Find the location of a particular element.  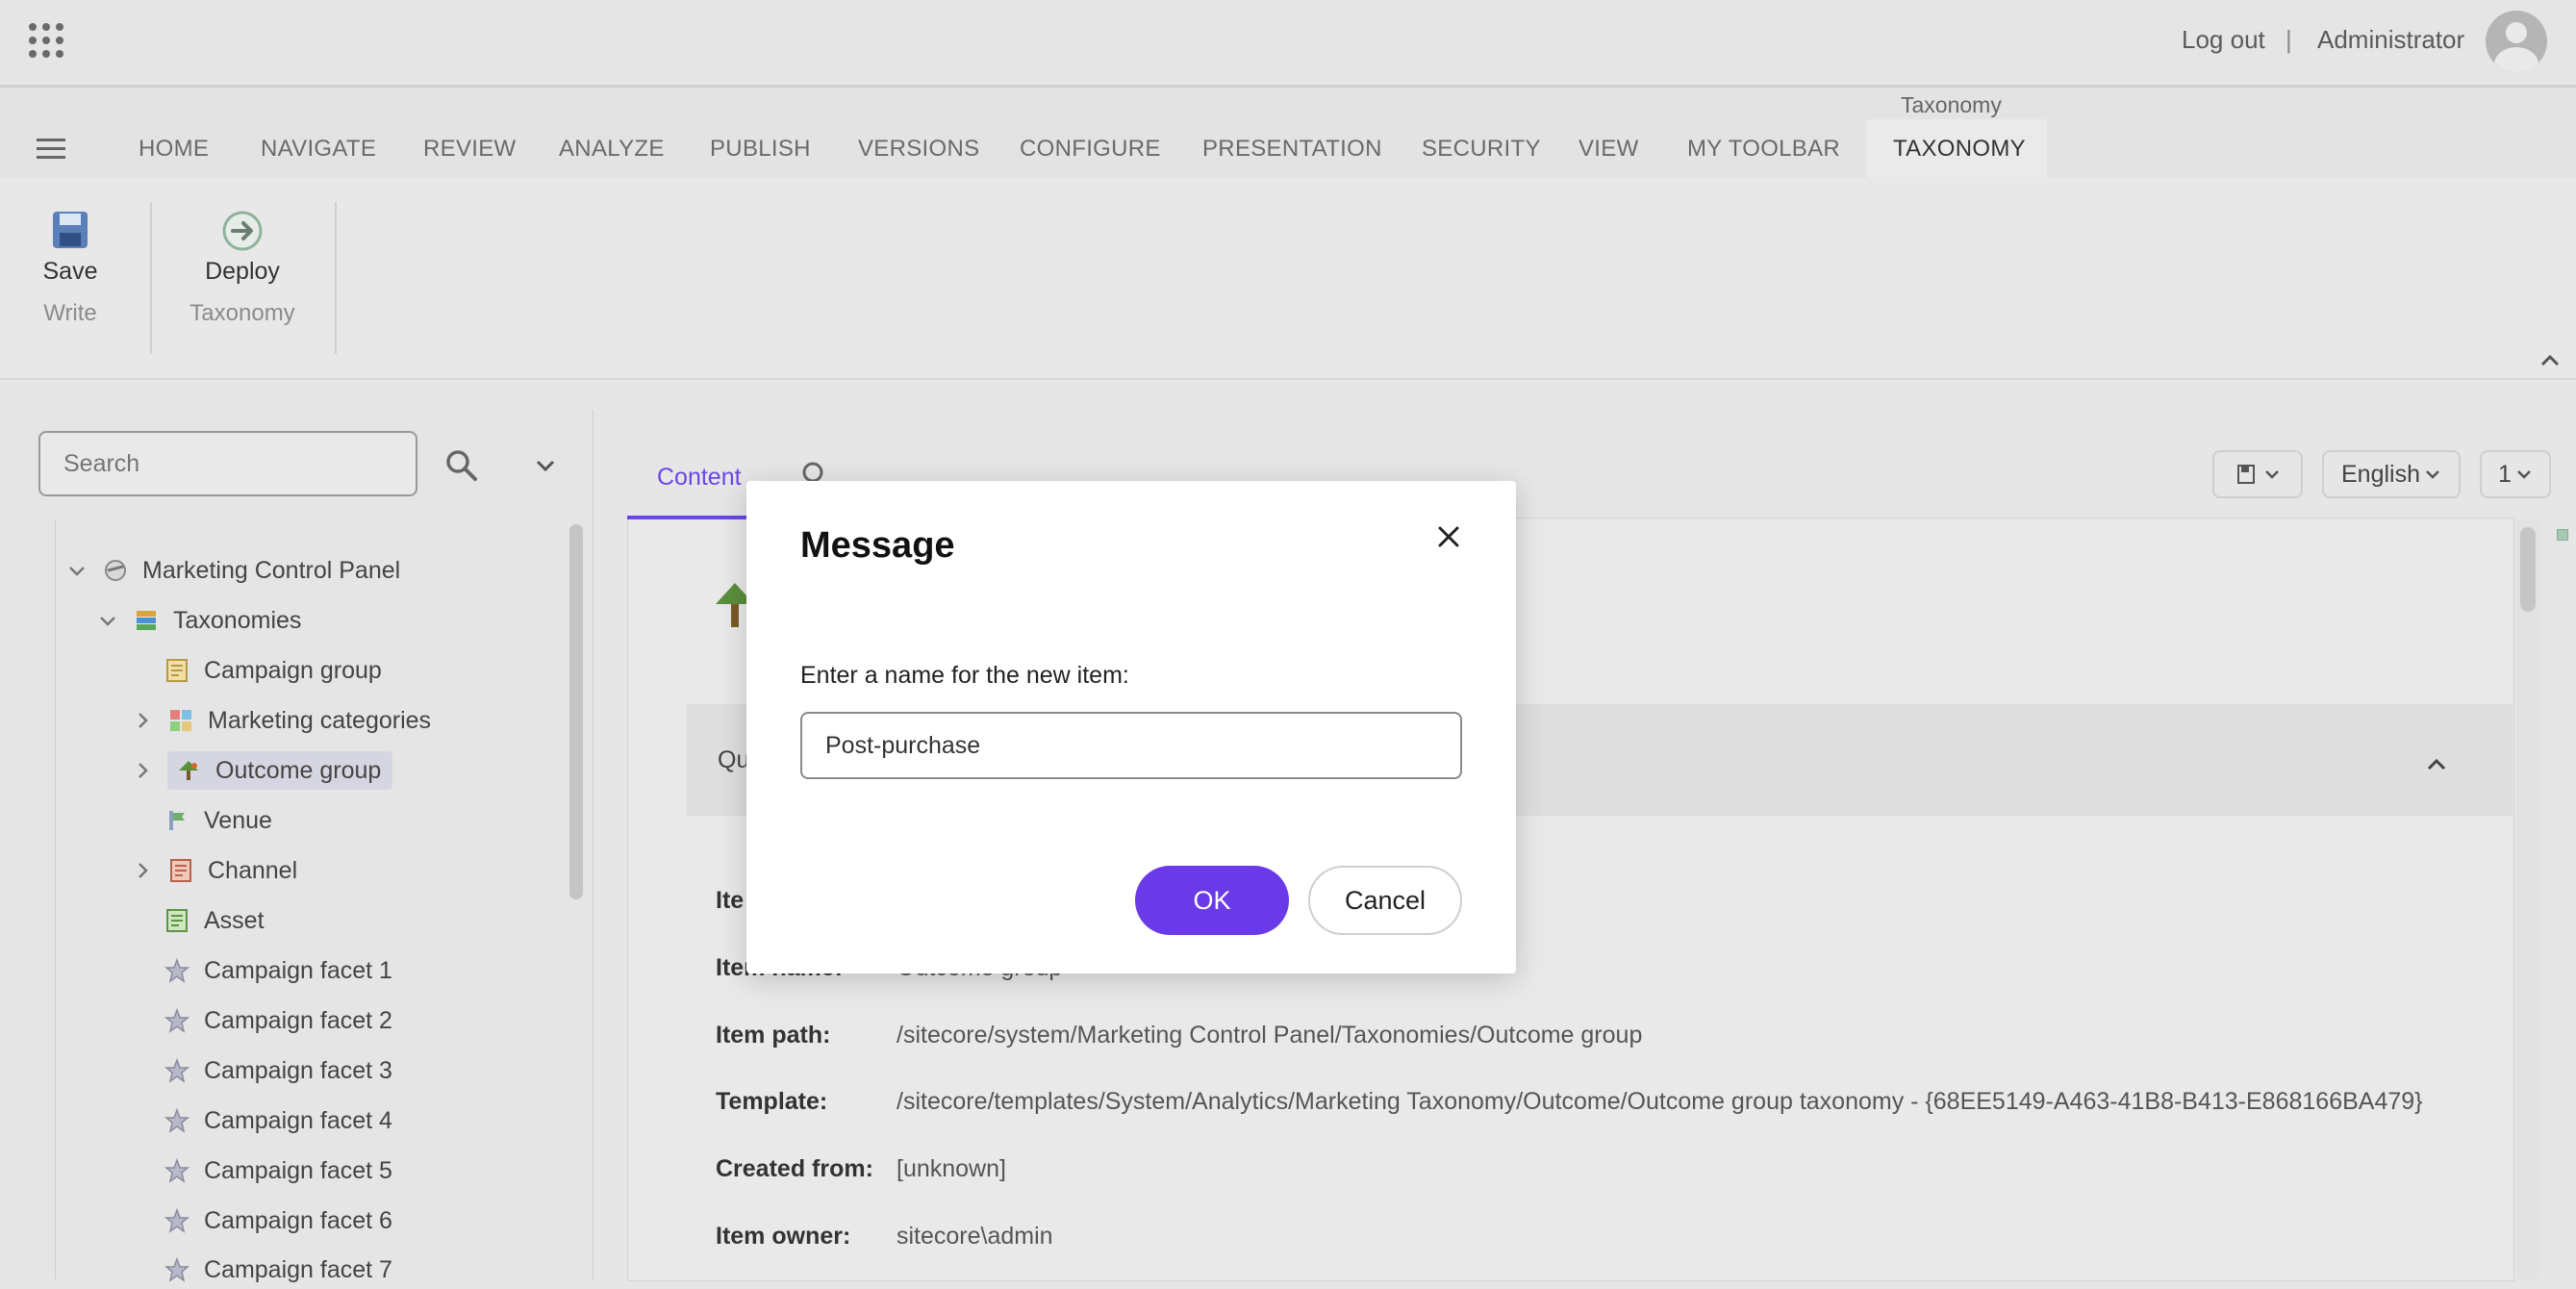

tab-content: Content is located at coordinates (700, 478).